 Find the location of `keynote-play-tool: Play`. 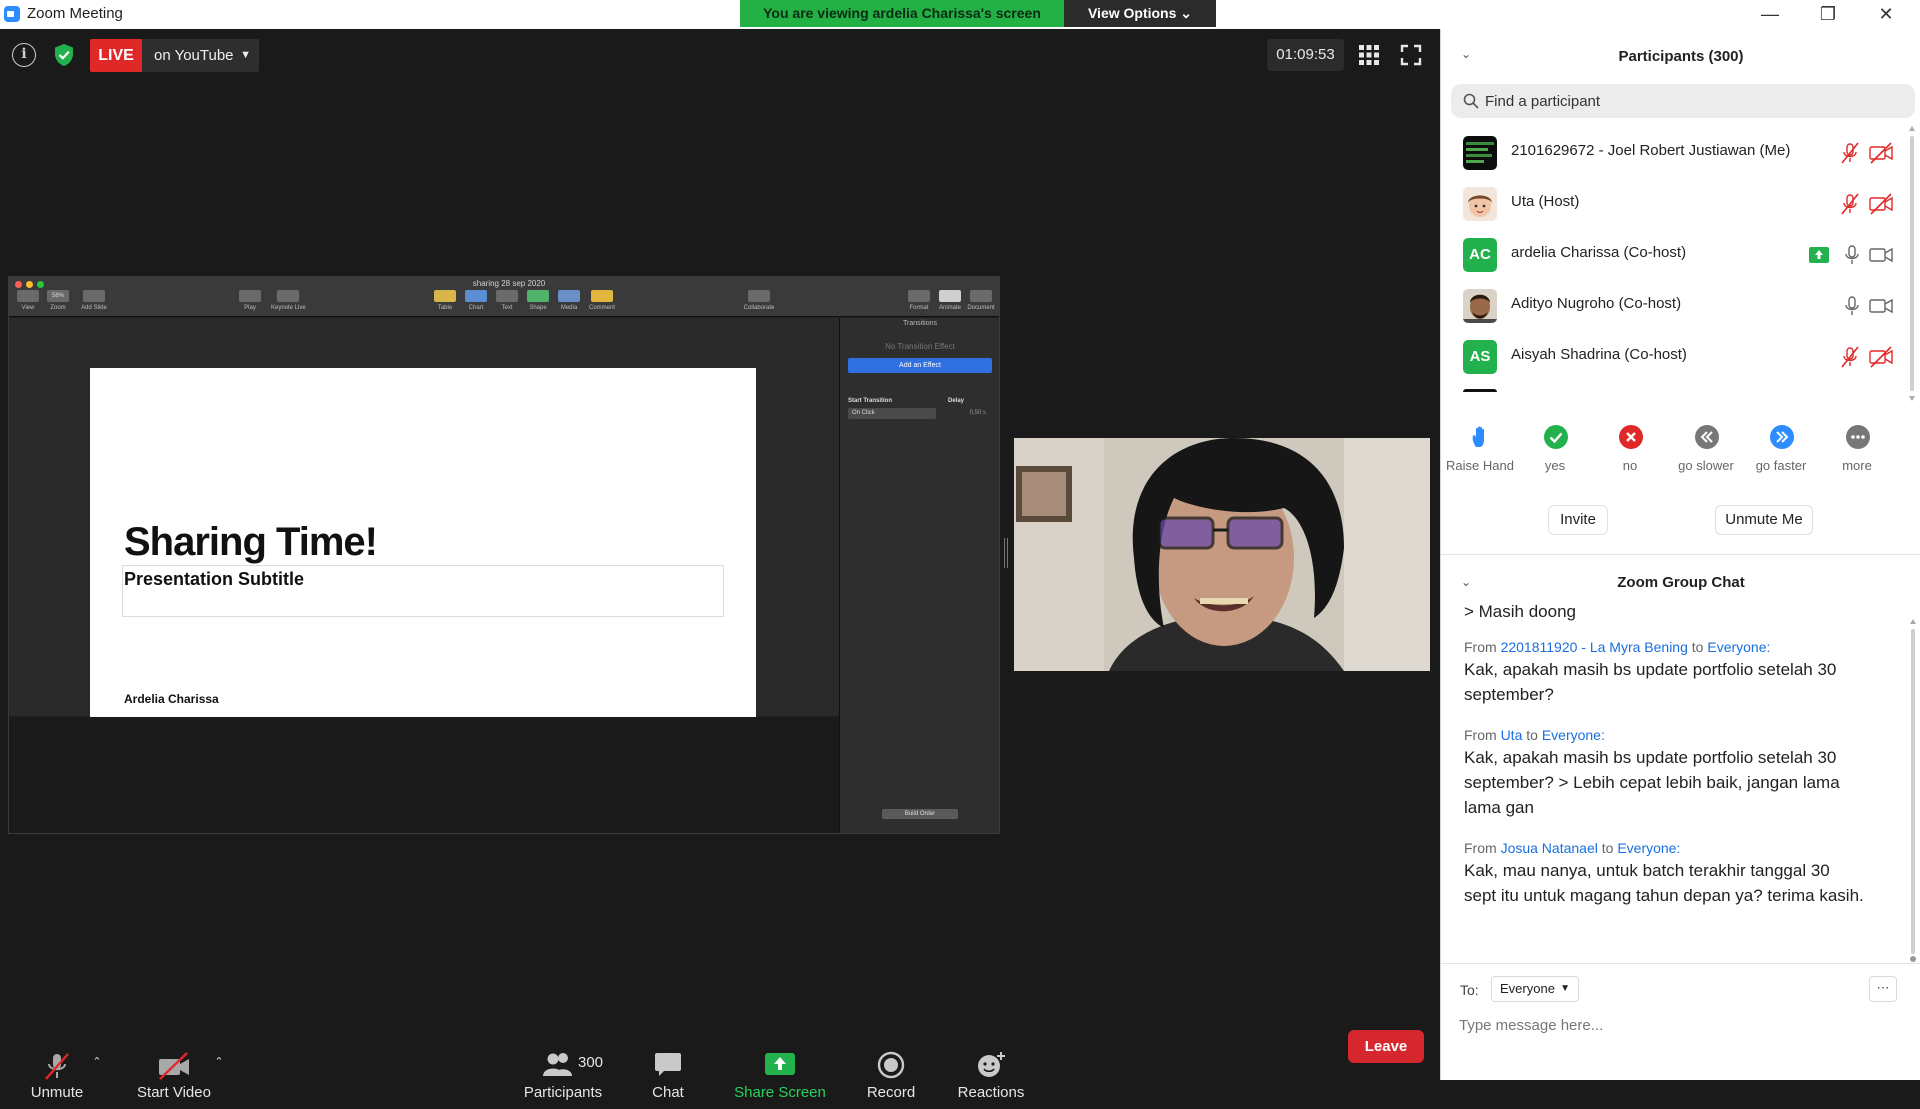

keynote-play-tool: Play is located at coordinates (250, 300).